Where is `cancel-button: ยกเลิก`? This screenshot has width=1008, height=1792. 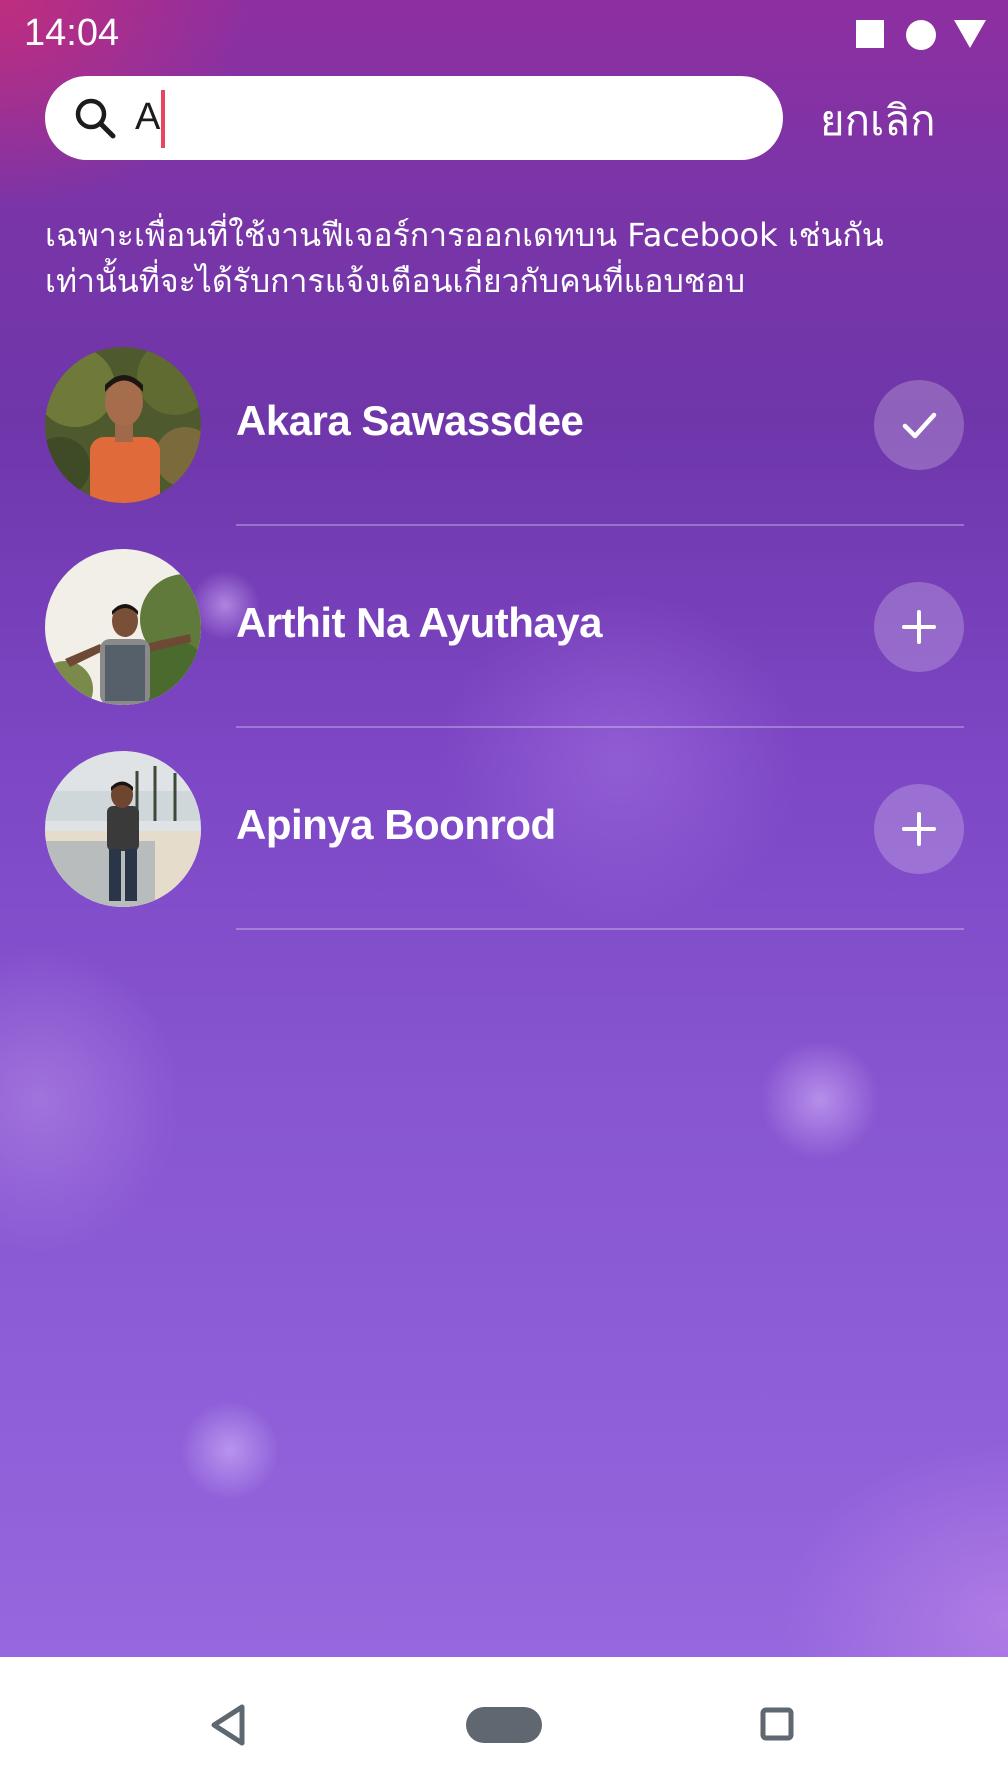
cancel-button: ยกเลิก is located at coordinates (878, 121).